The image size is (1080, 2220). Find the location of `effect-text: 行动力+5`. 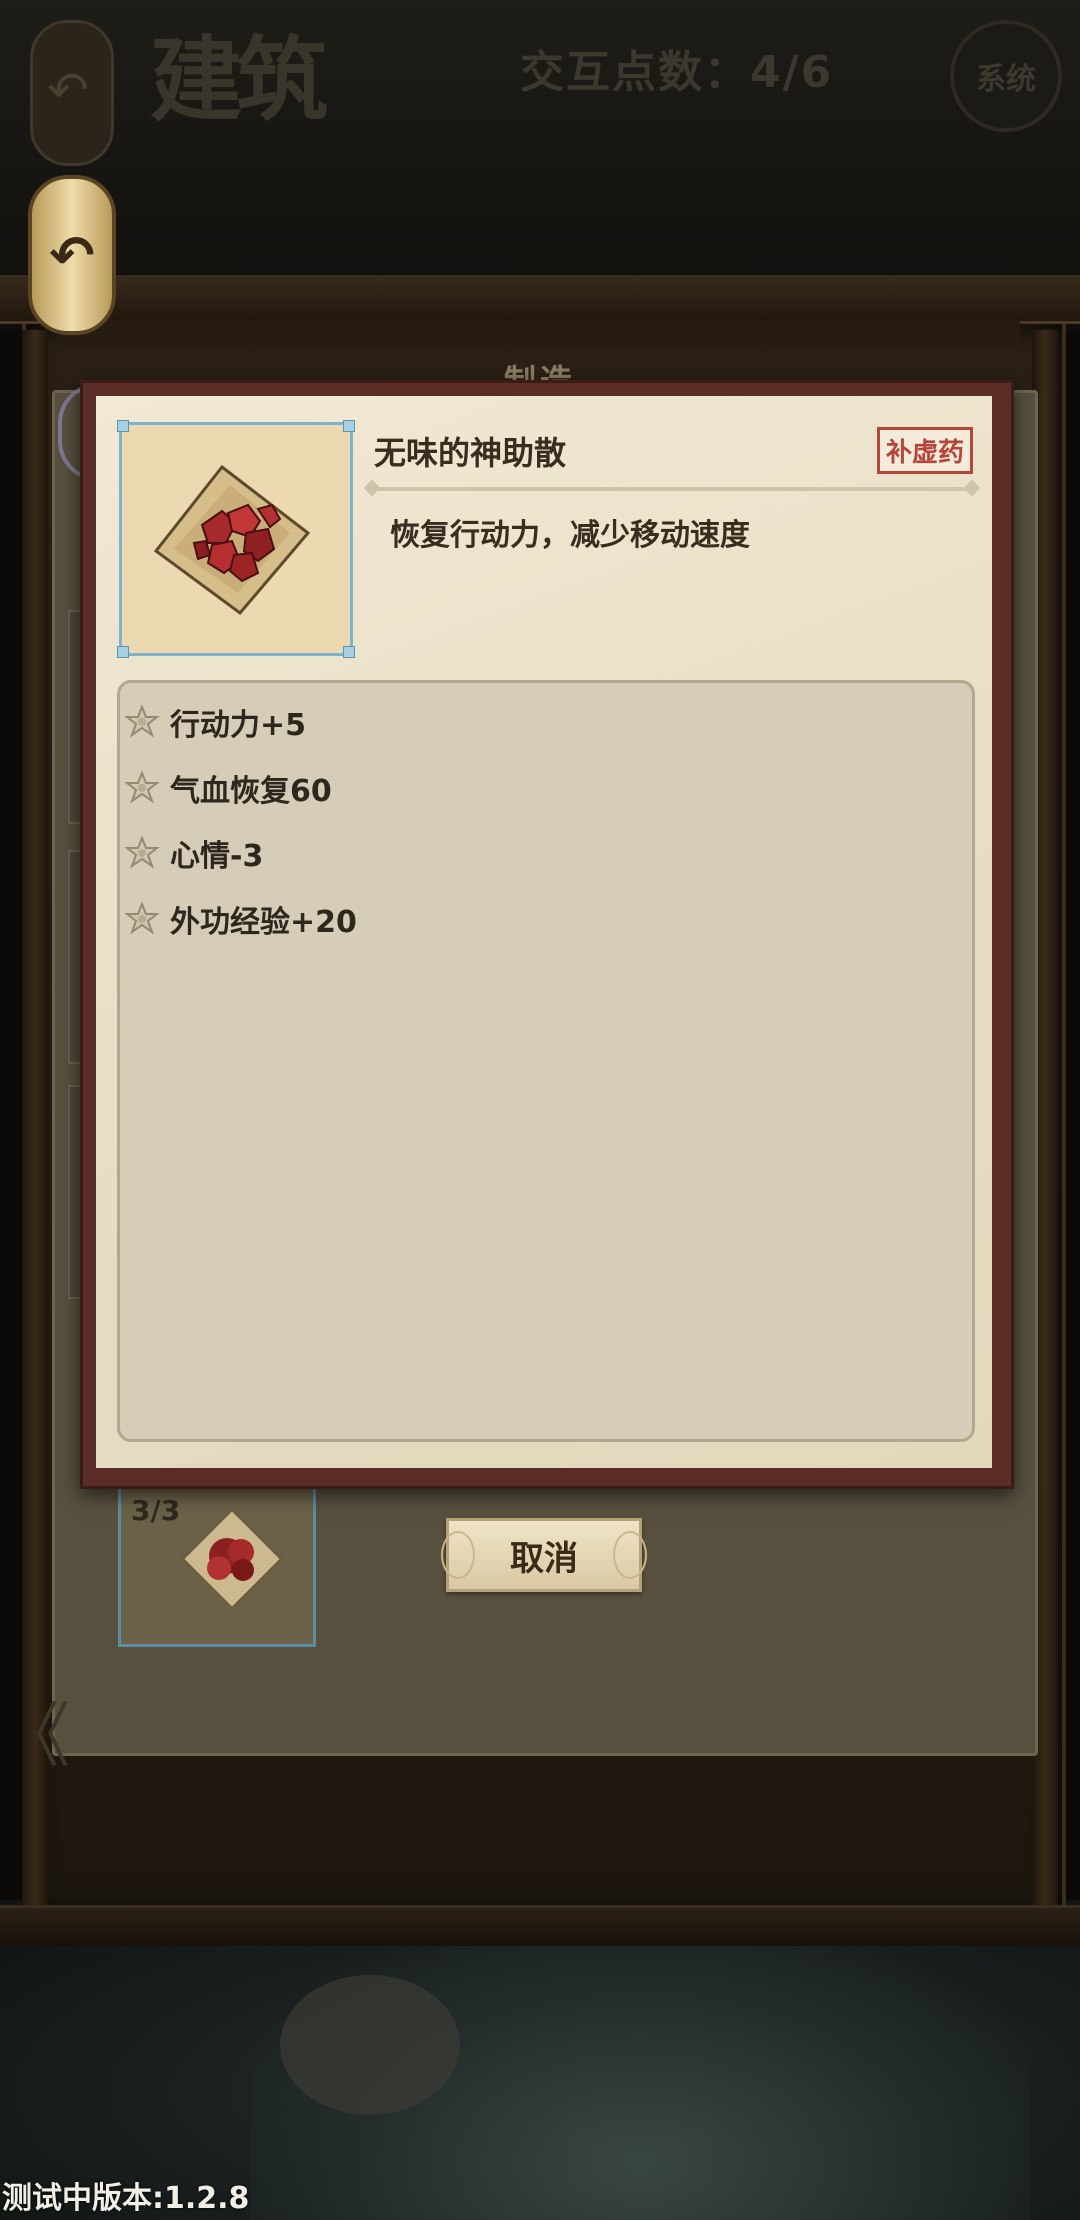

effect-text: 行动力+5 is located at coordinates (238, 725).